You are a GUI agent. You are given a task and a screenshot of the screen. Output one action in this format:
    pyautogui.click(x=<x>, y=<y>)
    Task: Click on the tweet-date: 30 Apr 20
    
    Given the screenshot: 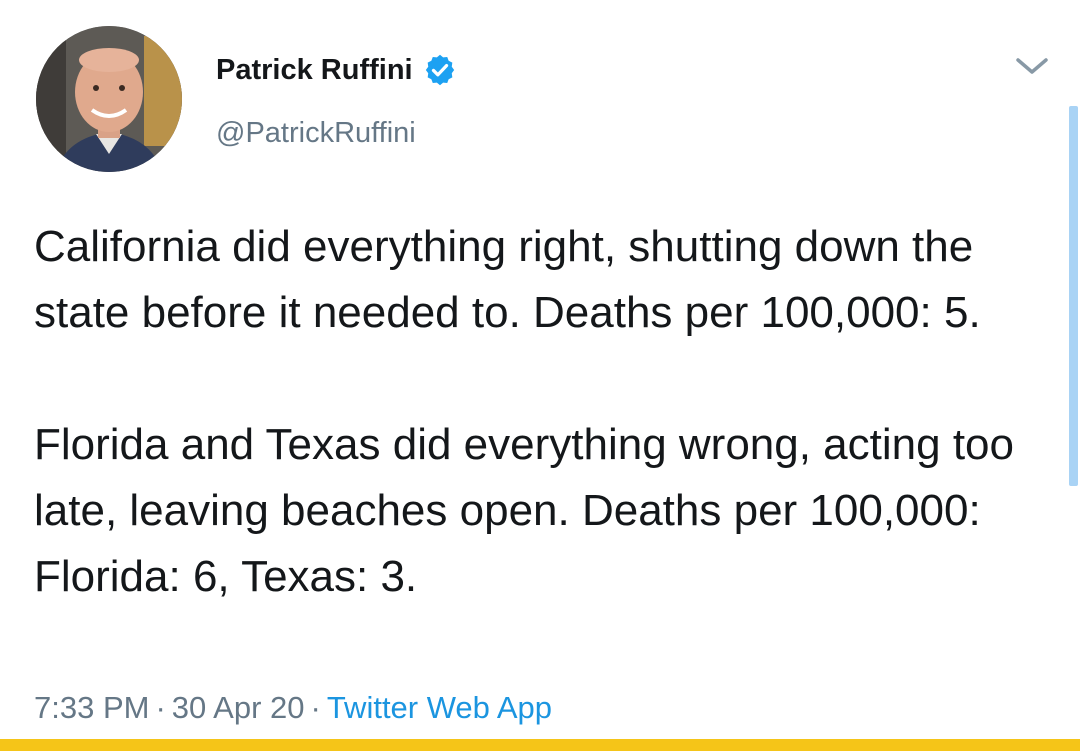 What is the action you would take?
    pyautogui.click(x=238, y=707)
    